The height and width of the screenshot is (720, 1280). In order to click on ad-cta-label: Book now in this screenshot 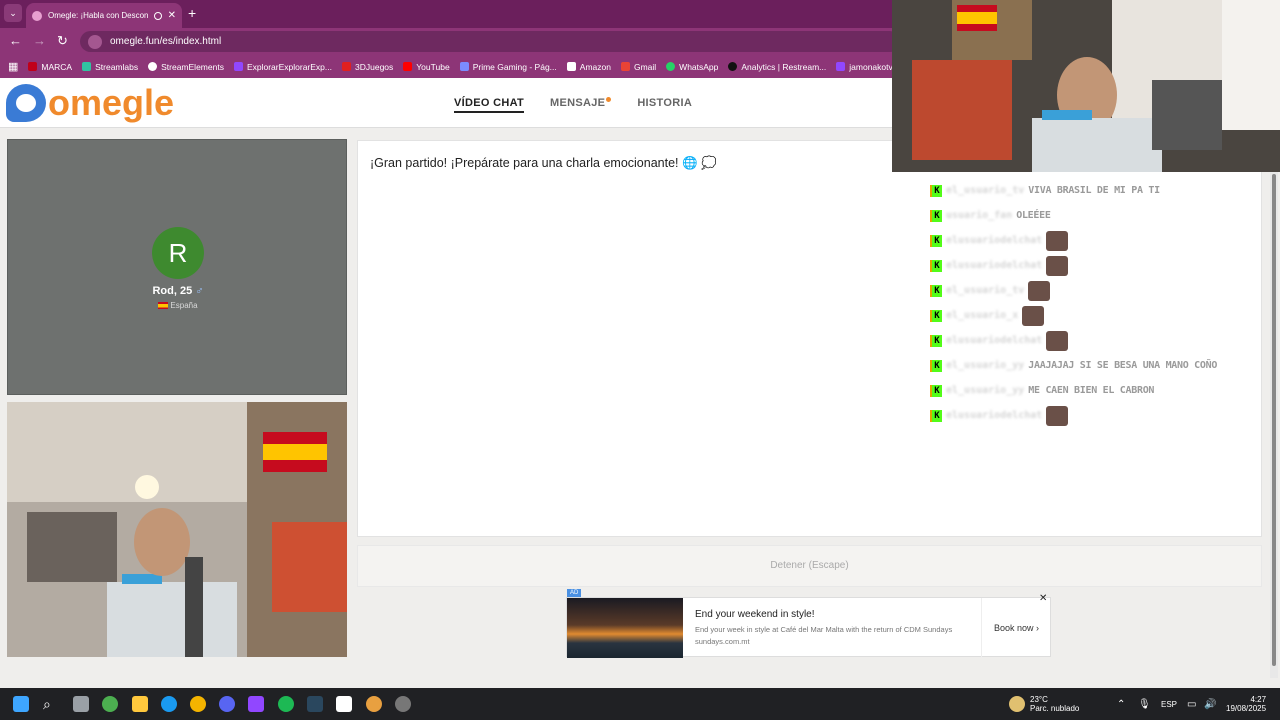, I will do `click(1013, 628)`.